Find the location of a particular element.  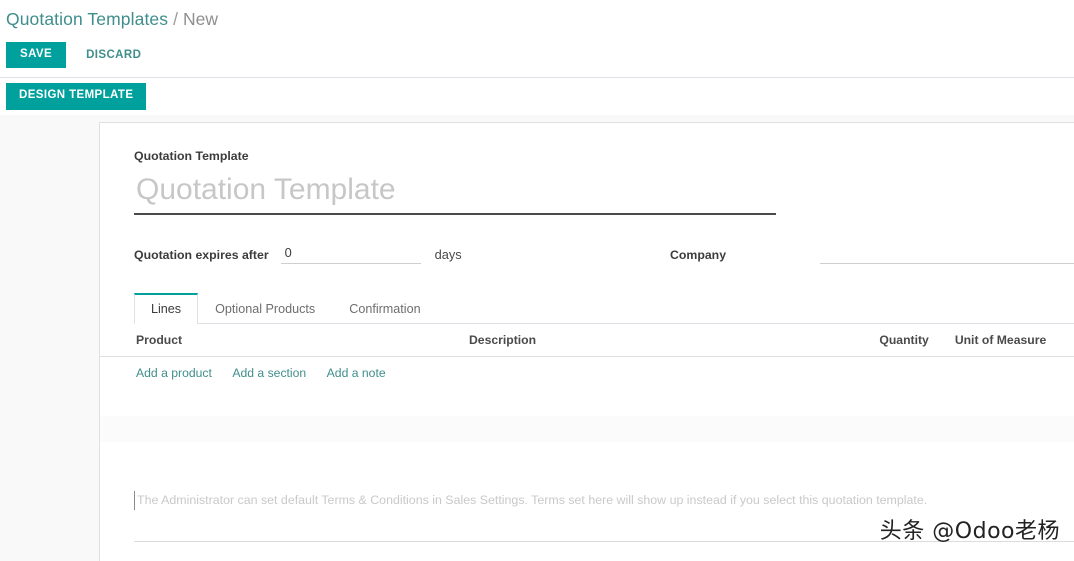

company-field-label: Company is located at coordinates (698, 254).